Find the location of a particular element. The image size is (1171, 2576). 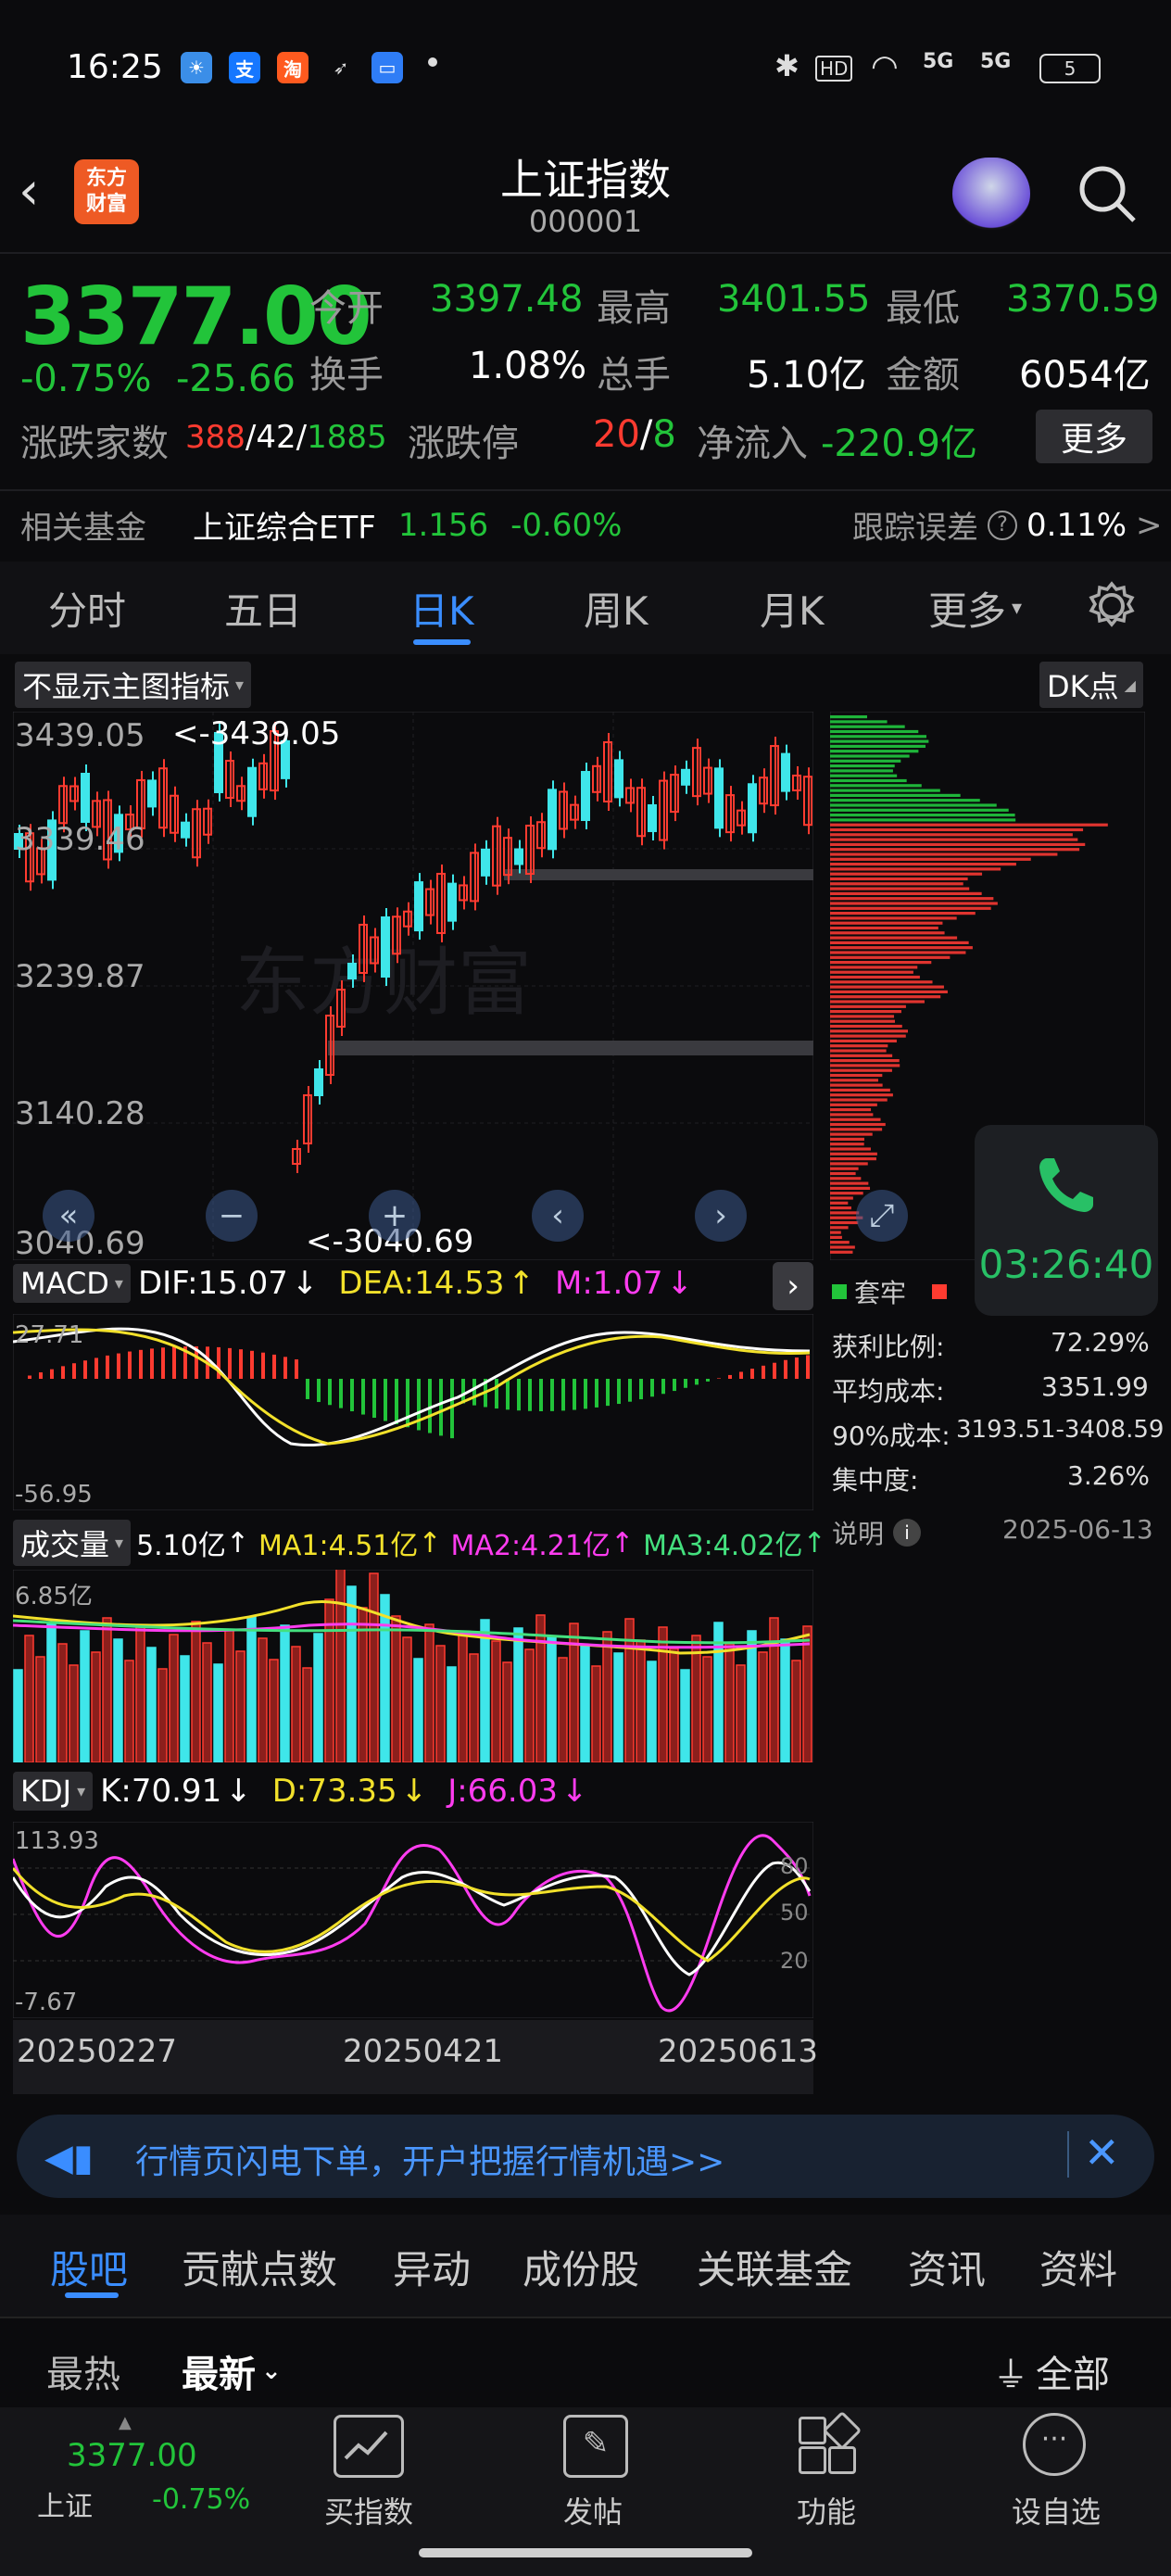

open-value: 3397.48 is located at coordinates (507, 299).